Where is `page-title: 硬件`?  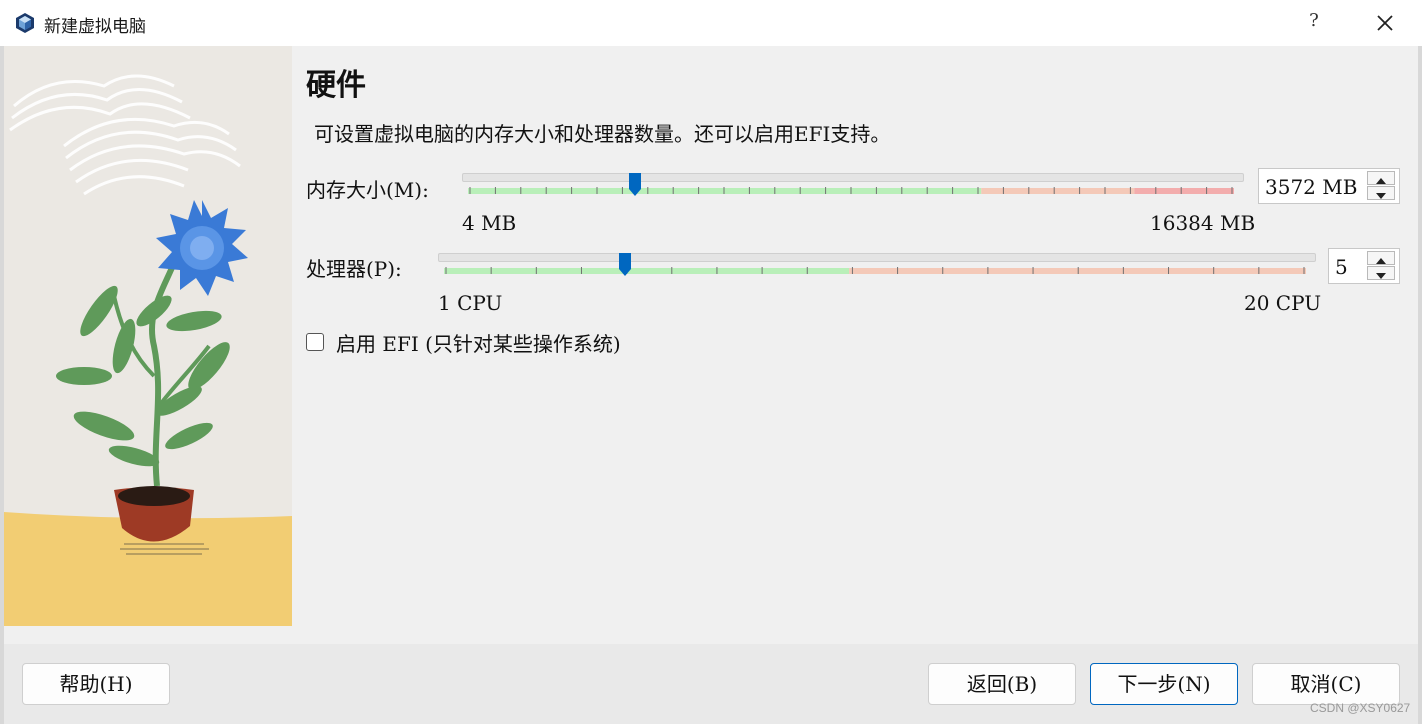 page-title: 硬件 is located at coordinates (336, 85).